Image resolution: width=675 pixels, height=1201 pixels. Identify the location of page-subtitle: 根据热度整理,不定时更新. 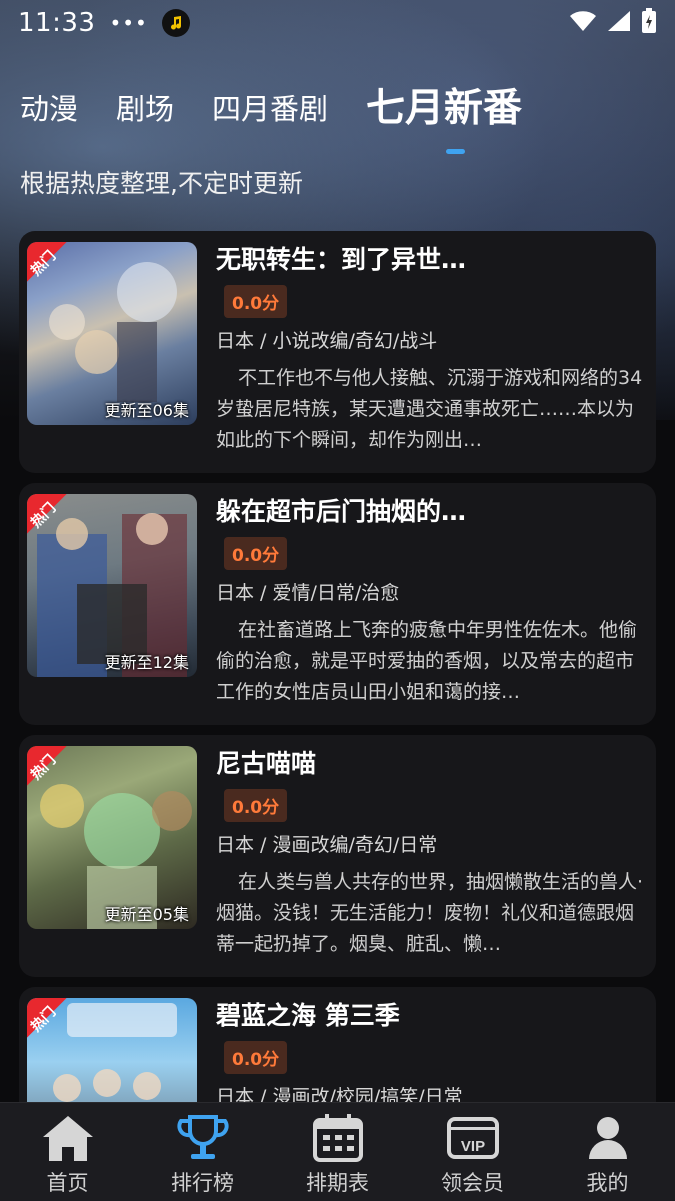
(161, 183).